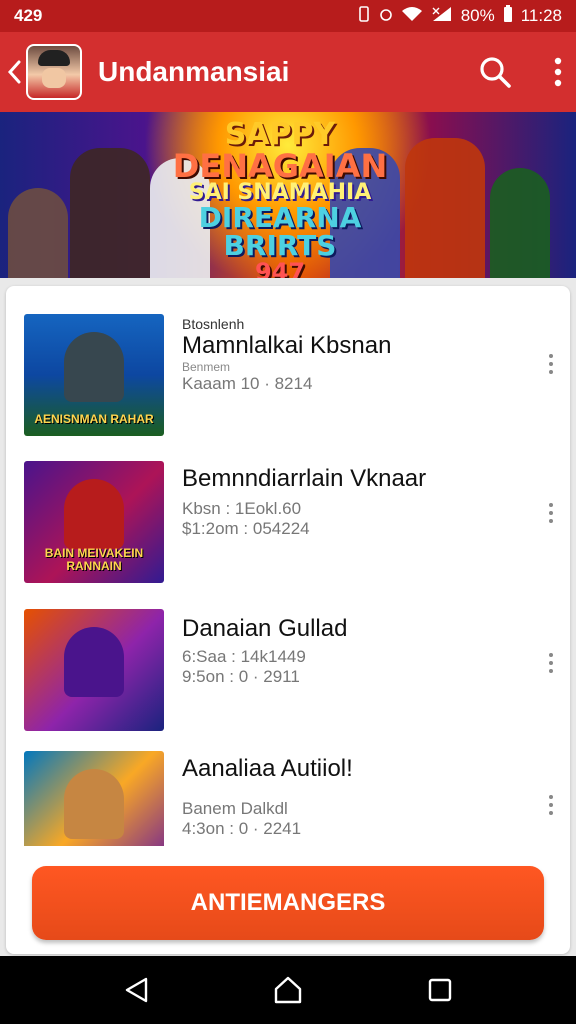 The width and height of the screenshot is (576, 1024). What do you see at coordinates (280, 231) in the screenshot?
I see `banner-line: DIREARNA BRIRTS` at bounding box center [280, 231].